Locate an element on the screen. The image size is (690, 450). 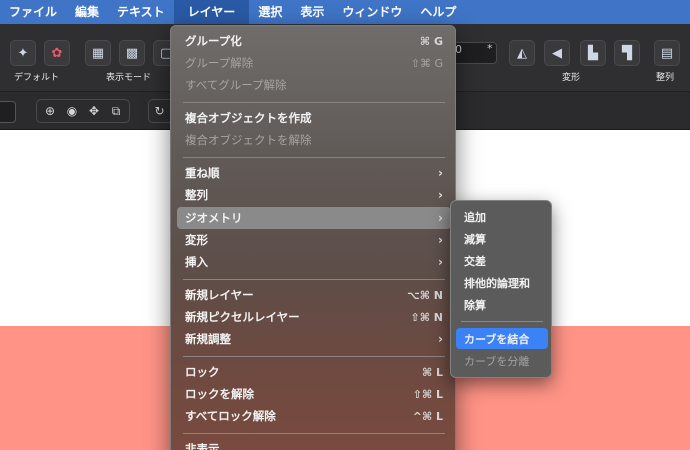
context-field is located at coordinates (8, 112).